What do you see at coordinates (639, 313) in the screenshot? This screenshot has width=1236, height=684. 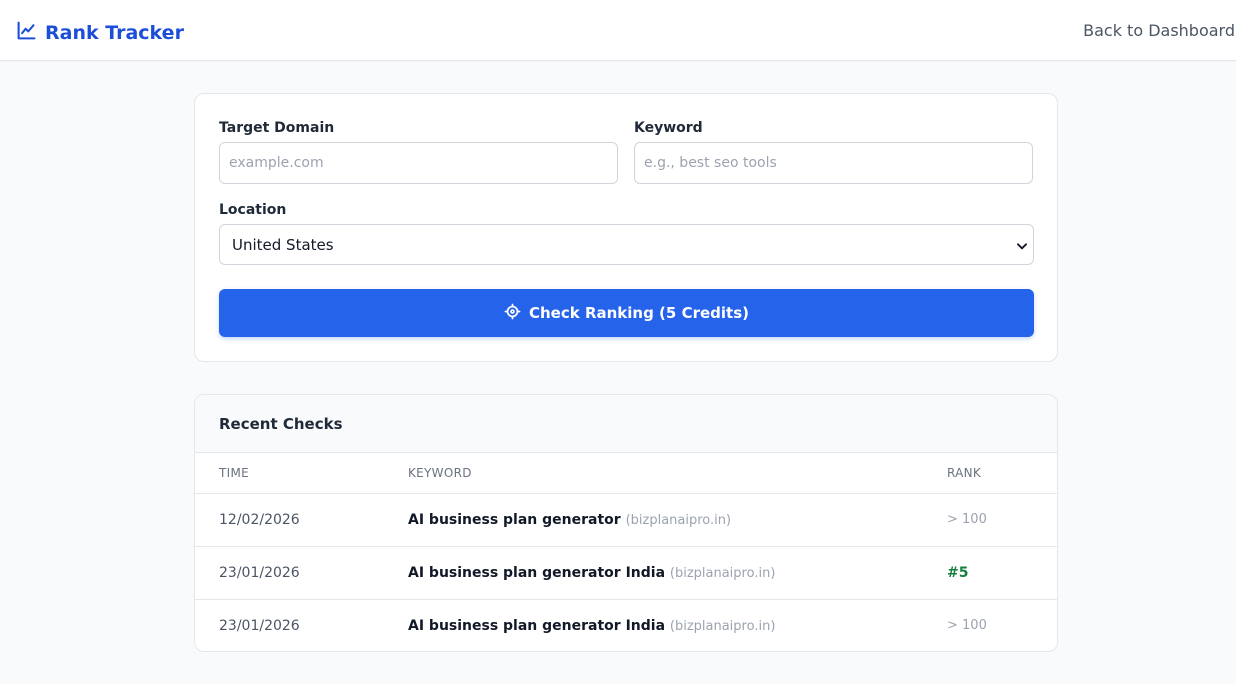 I see `check-ranking-label: Check Ranking (5 Credits)` at bounding box center [639, 313].